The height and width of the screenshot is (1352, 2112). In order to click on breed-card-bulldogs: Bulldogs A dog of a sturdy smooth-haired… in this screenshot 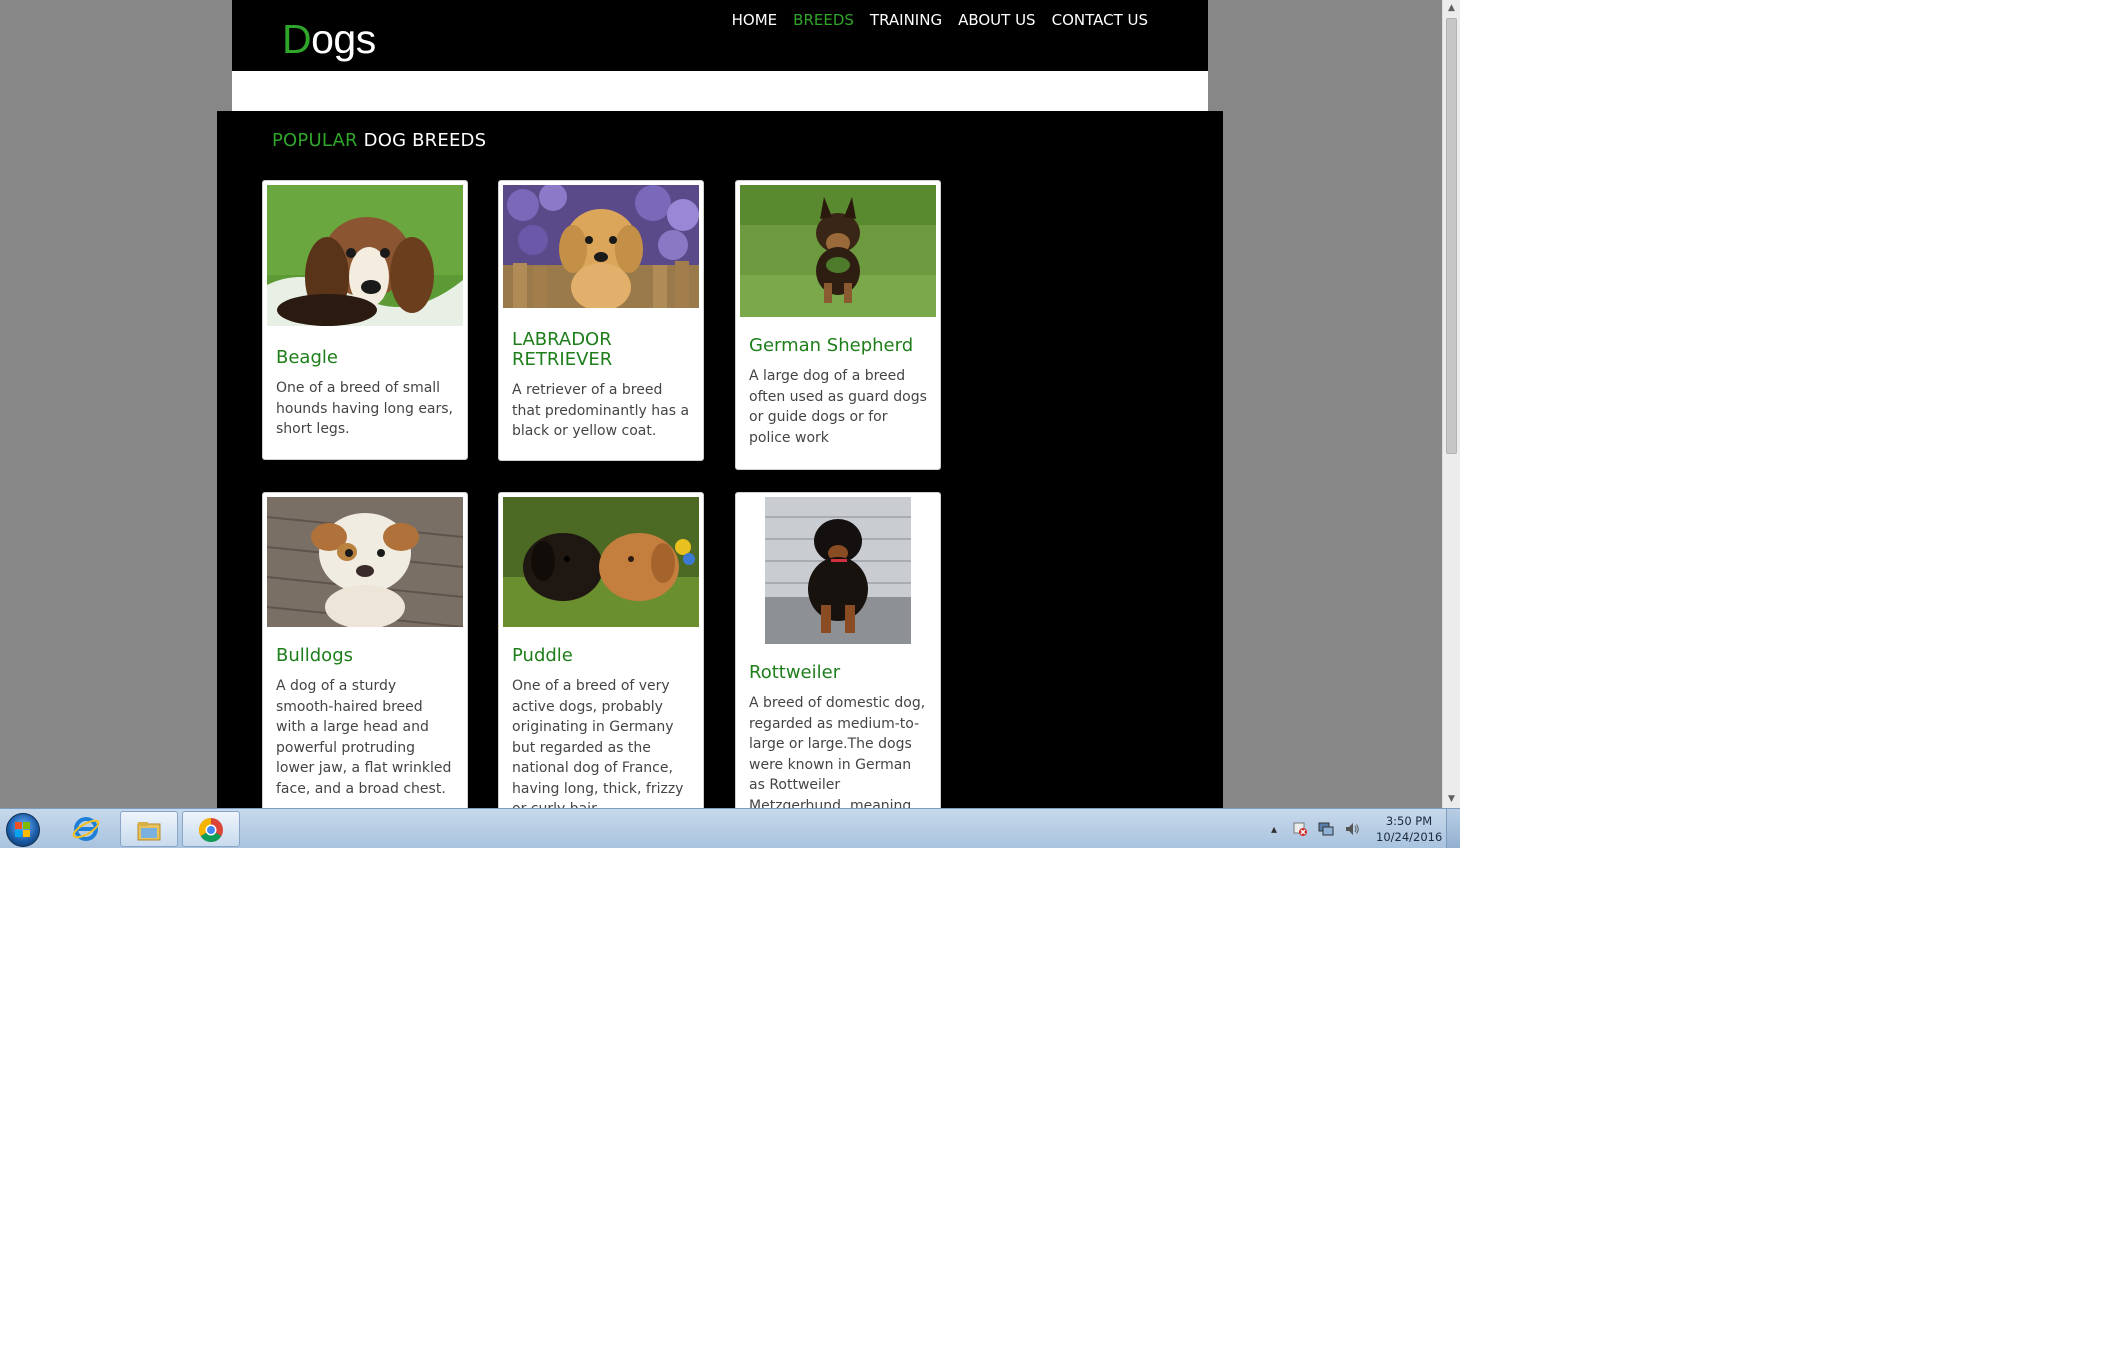, I will do `click(365, 650)`.